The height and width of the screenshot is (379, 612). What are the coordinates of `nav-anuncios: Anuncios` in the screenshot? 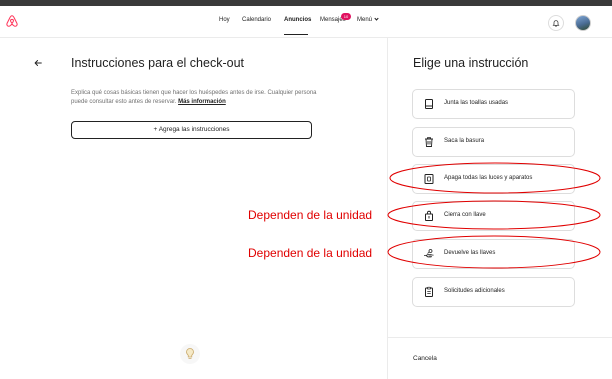 It's located at (297, 20).